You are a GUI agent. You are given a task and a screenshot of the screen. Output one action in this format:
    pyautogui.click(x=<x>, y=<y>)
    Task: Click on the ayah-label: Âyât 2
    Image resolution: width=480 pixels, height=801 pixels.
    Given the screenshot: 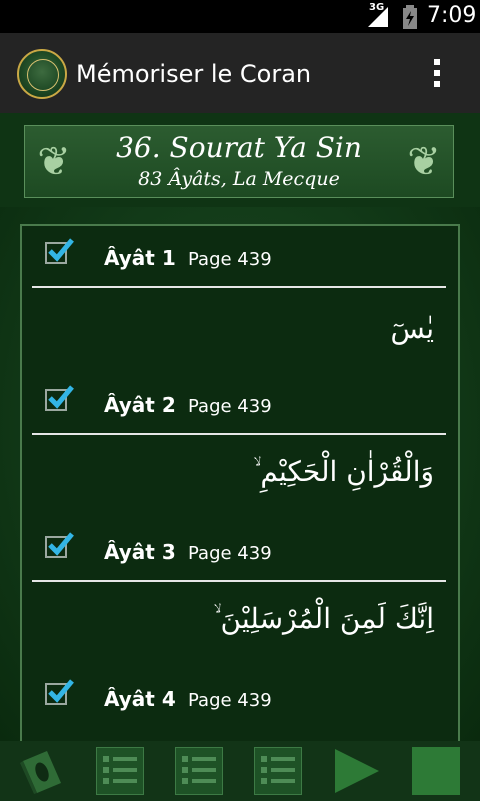 What is the action you would take?
    pyautogui.click(x=140, y=405)
    